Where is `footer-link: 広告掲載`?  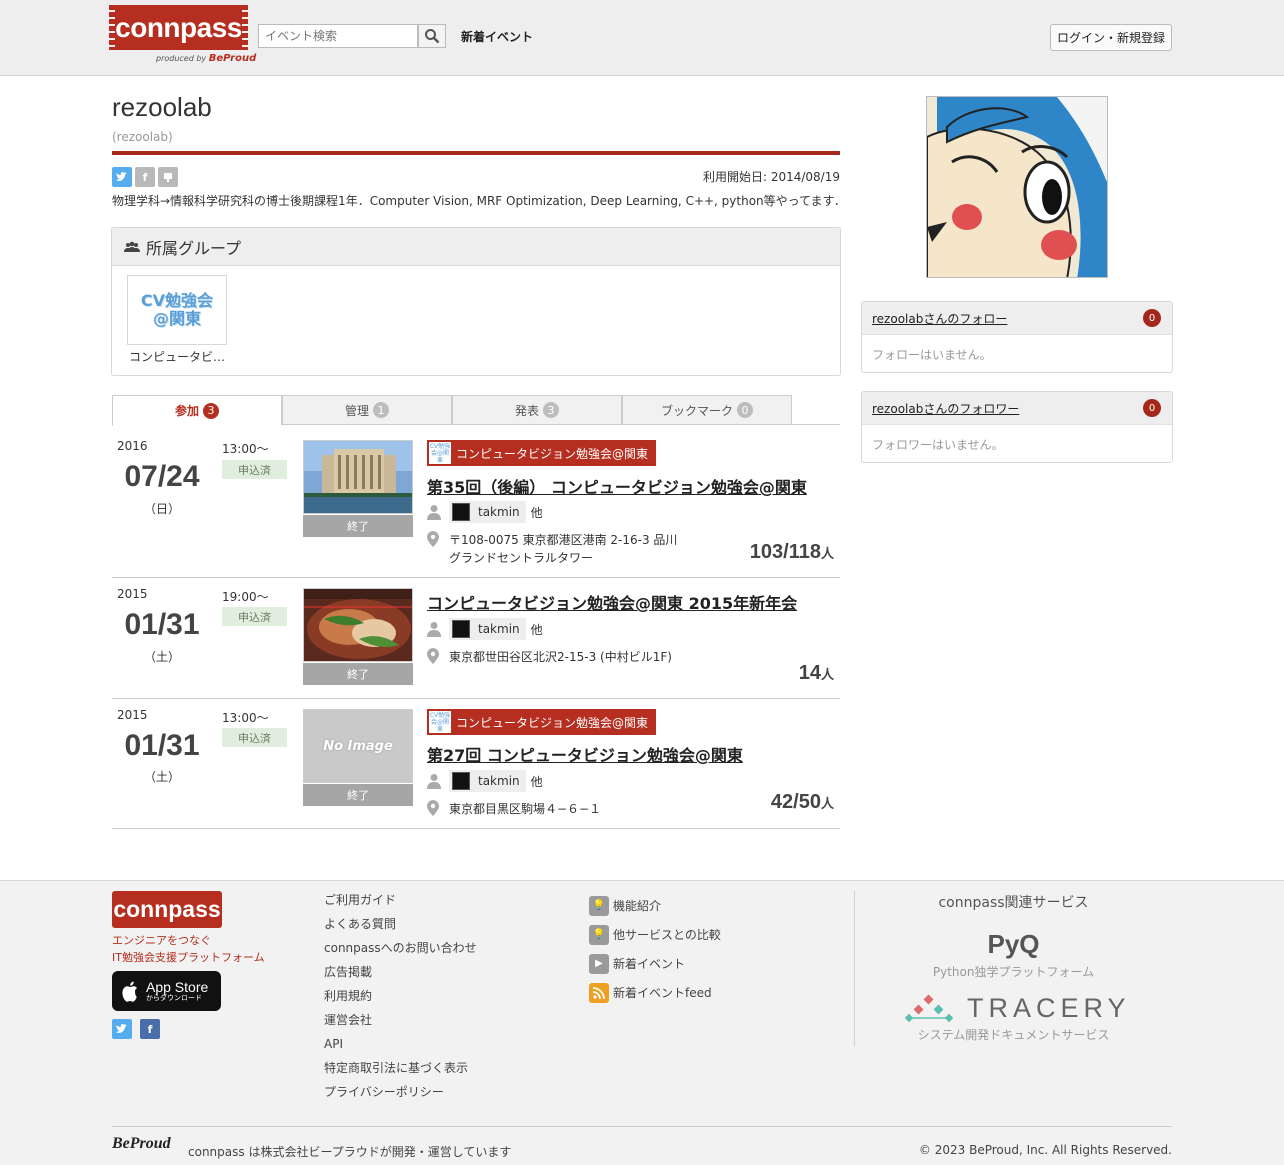 footer-link: 広告掲載 is located at coordinates (400, 975).